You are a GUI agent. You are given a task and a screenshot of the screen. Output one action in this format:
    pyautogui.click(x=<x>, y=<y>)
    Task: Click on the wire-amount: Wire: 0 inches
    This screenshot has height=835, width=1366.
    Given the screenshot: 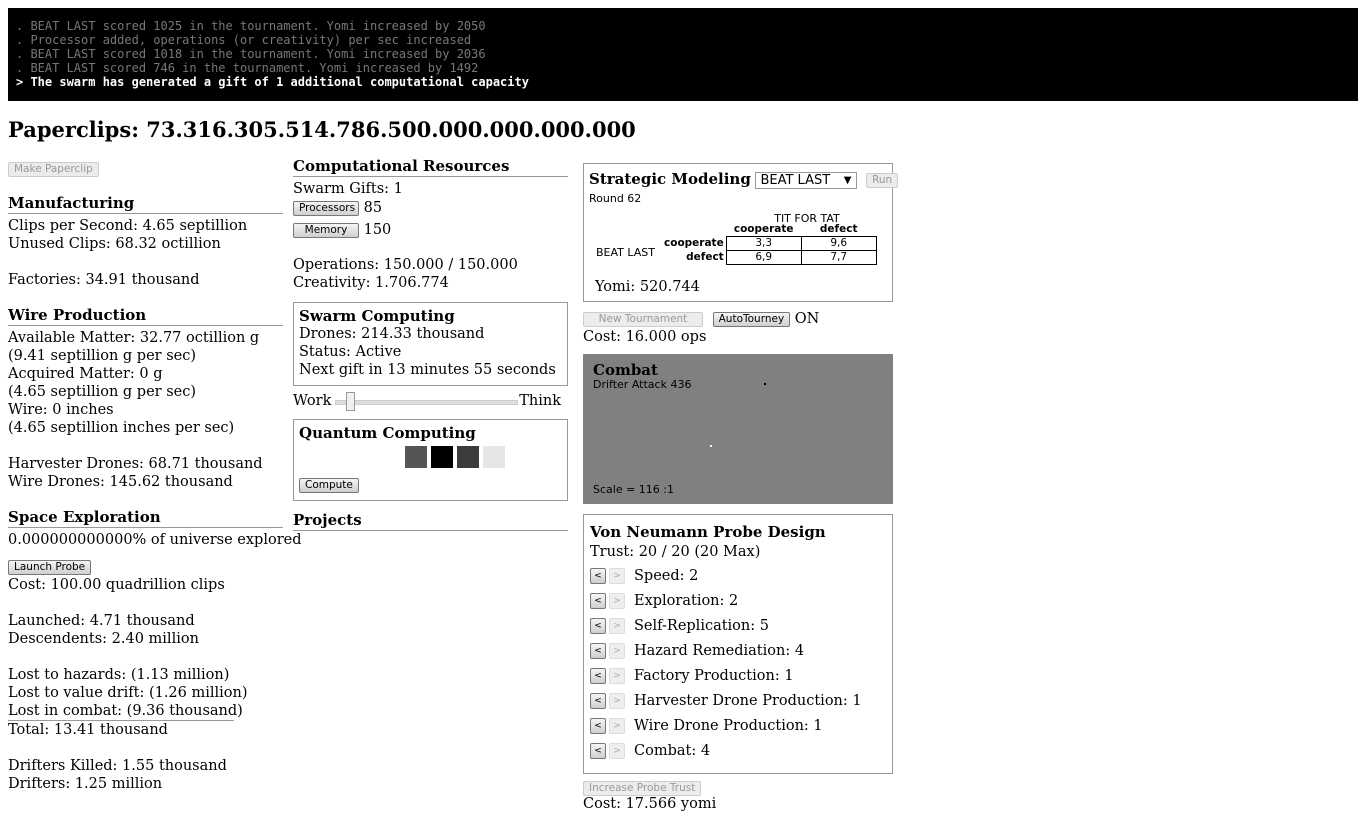 What is the action you would take?
    pyautogui.click(x=61, y=410)
    